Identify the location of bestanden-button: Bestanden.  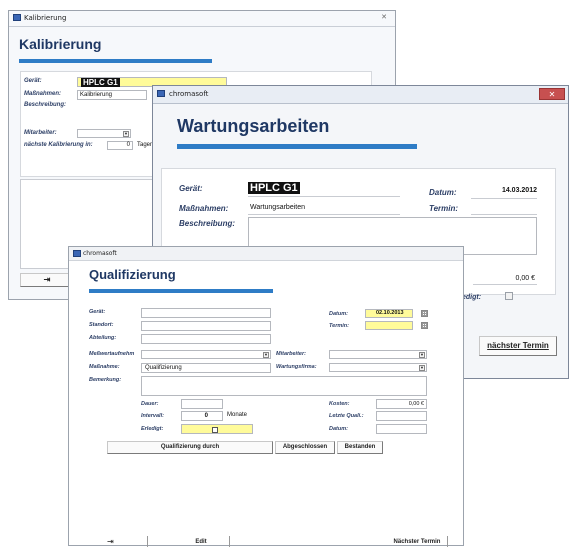
(360, 447).